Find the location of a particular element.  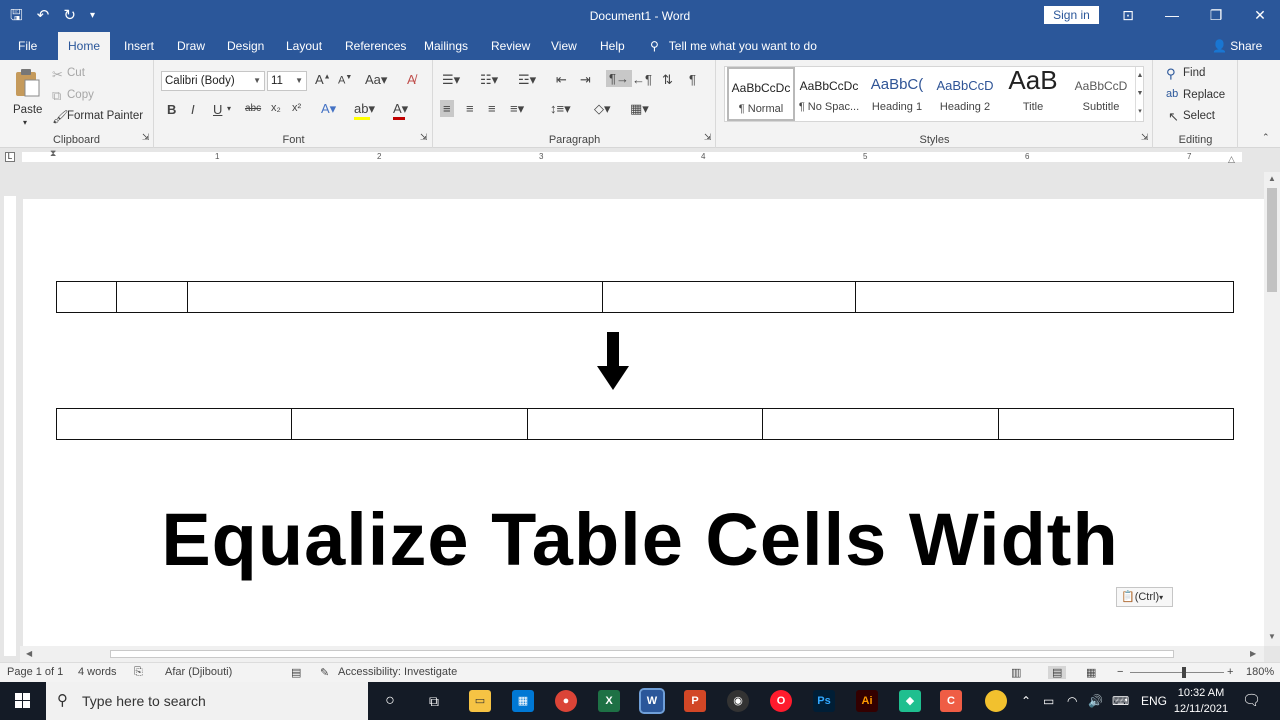

line-spacing-icon: ↕≡▾ is located at coordinates (560, 109).